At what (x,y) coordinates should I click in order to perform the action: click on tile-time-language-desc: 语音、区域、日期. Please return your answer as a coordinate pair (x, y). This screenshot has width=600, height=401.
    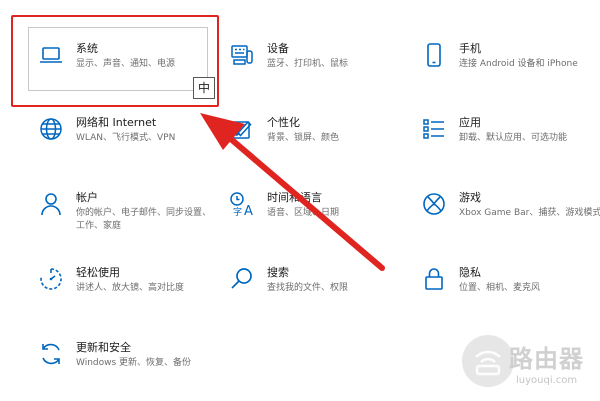
    Looking at the image, I should click on (303, 213).